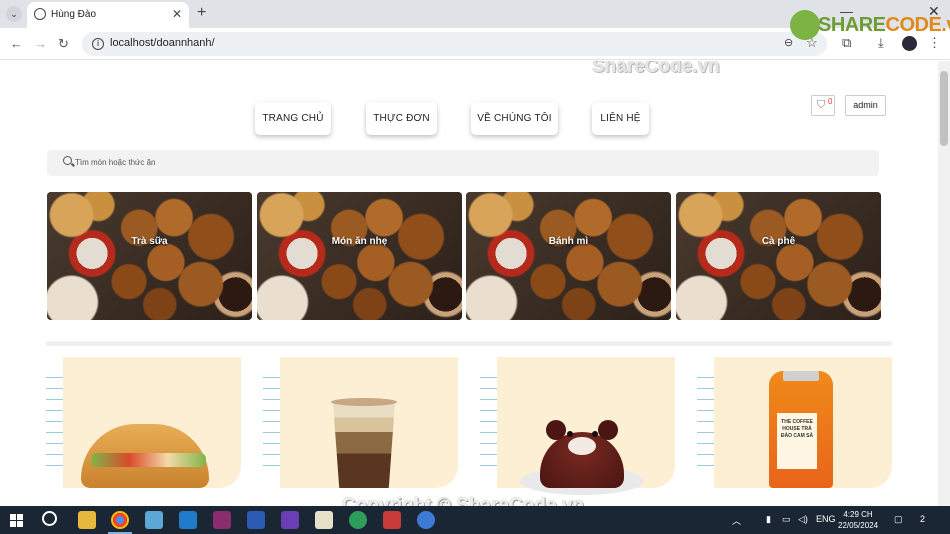 Image resolution: width=950 pixels, height=534 pixels. Describe the element at coordinates (256, 520) in the screenshot. I see `word-icon` at that location.